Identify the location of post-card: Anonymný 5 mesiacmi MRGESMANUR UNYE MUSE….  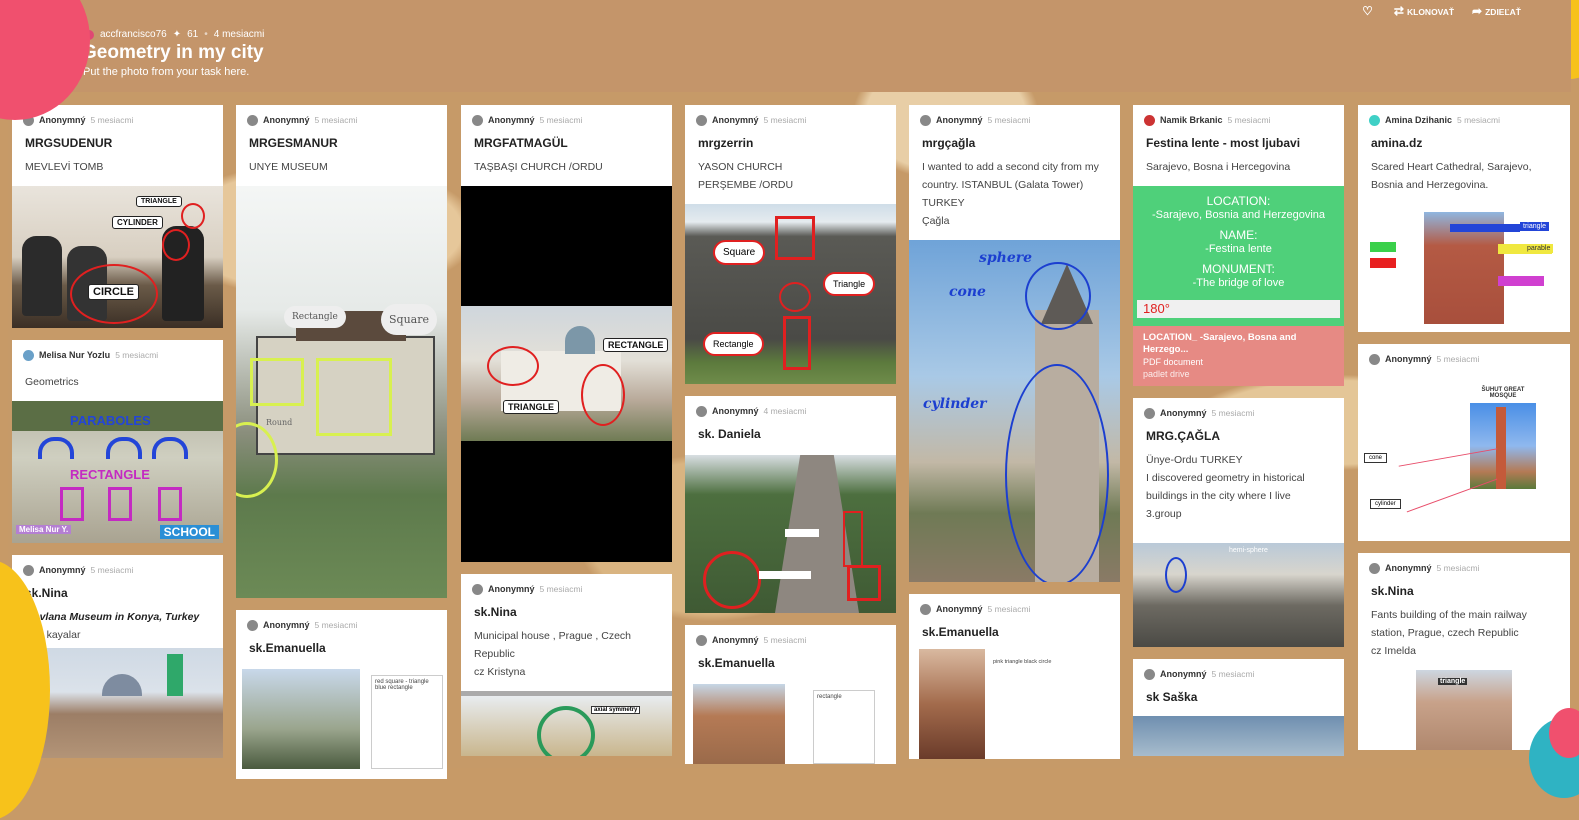
(341, 351).